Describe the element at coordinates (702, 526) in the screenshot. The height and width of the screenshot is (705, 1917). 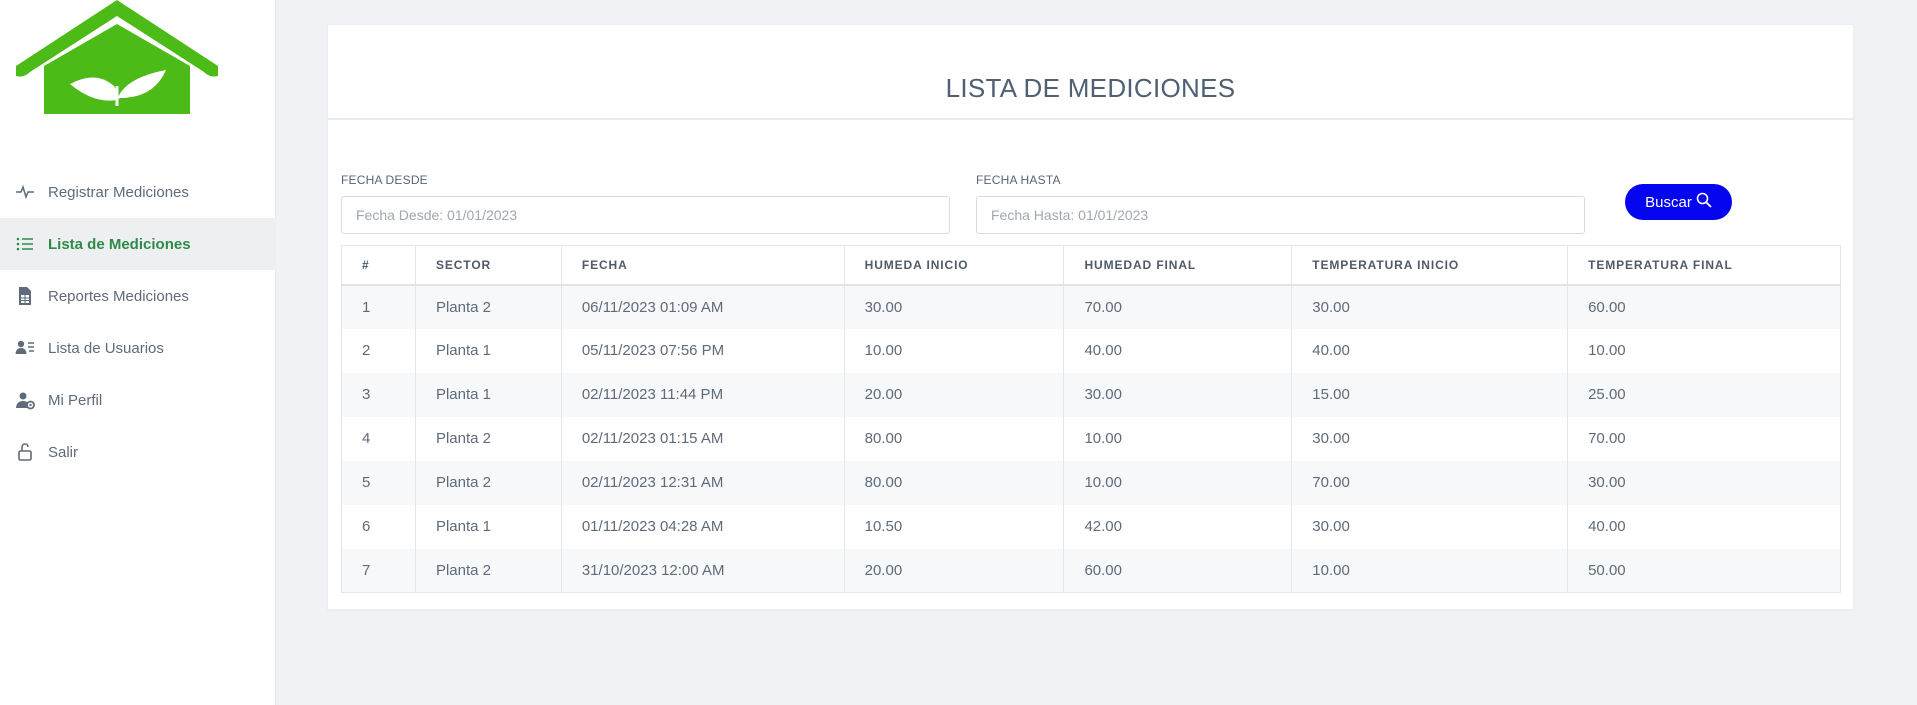
I see `cell-fecha: 01/11/2023 04:28 AM` at that location.